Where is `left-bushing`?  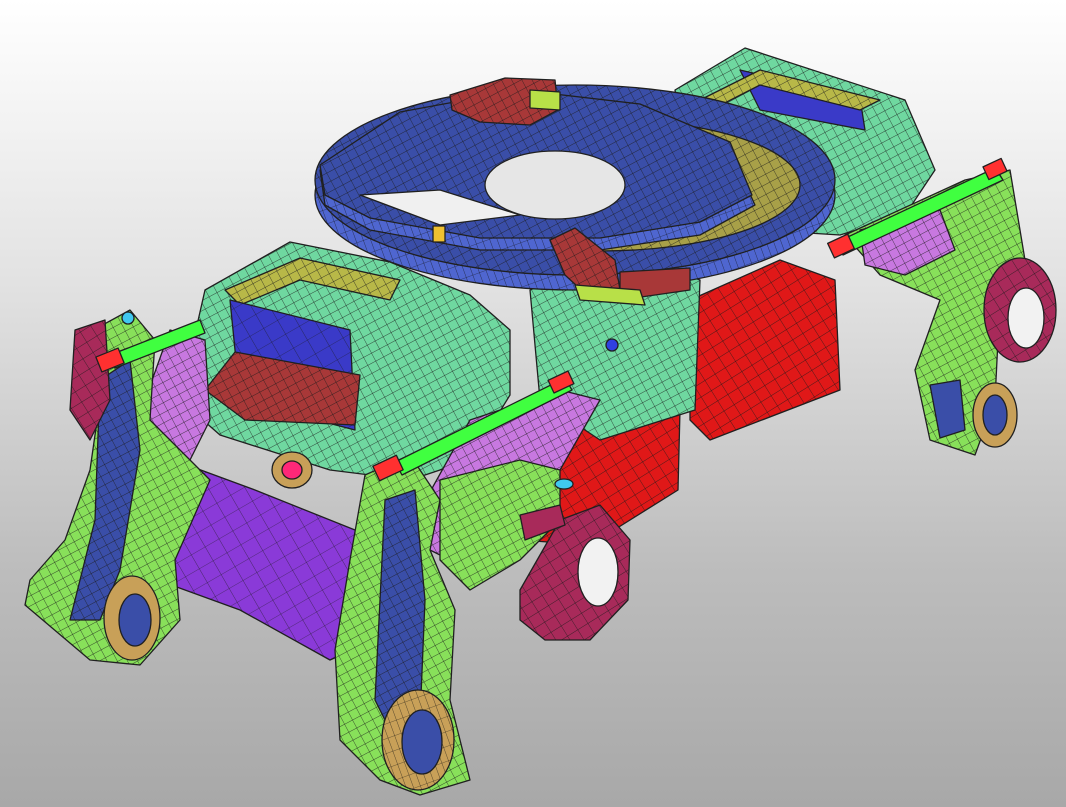
left-bushing is located at coordinates (132, 618).